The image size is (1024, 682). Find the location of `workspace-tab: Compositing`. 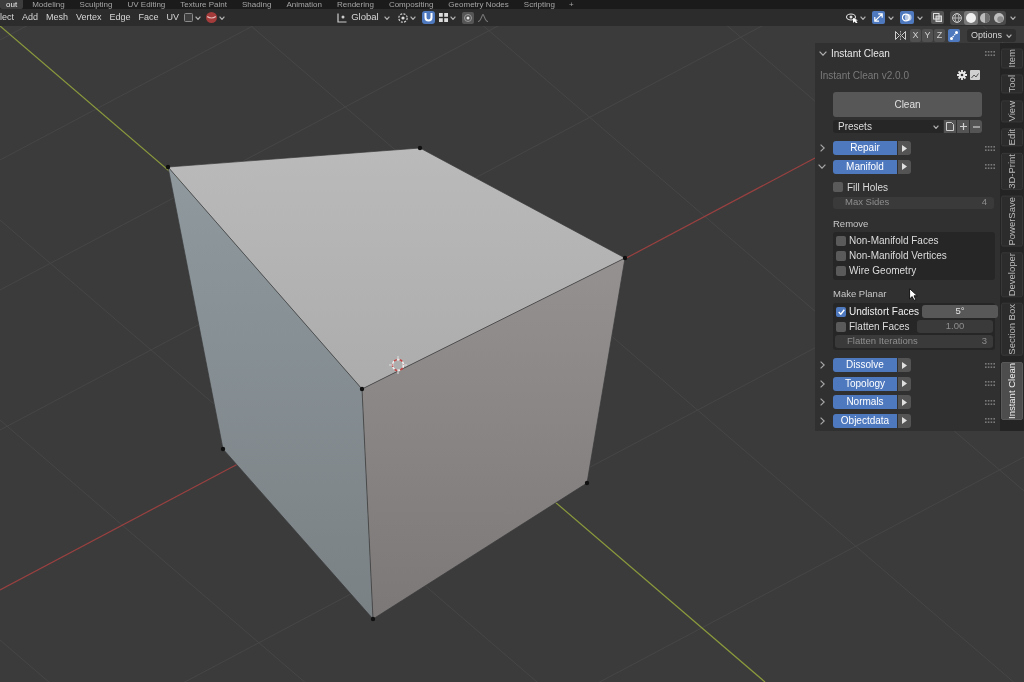

workspace-tab: Compositing is located at coordinates (411, 4).